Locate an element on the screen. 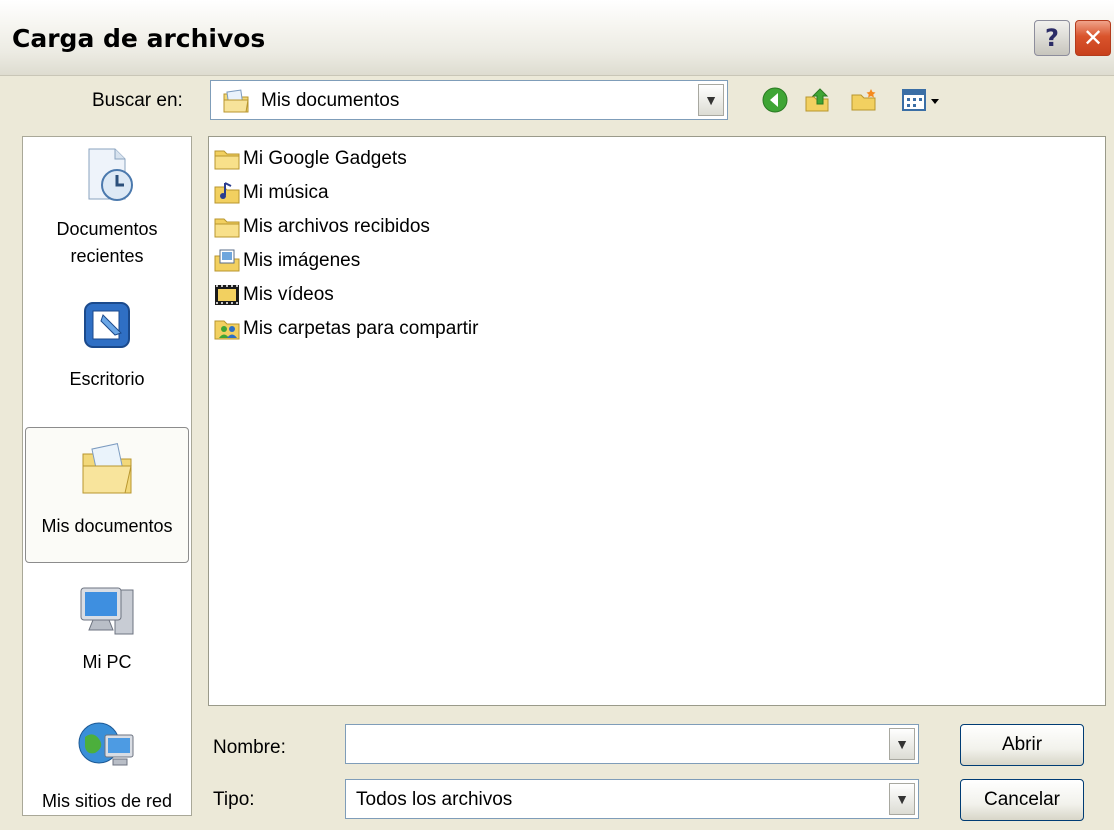 Image resolution: width=1114 pixels, height=830 pixels. shared-folder-icon is located at coordinates (227, 329).